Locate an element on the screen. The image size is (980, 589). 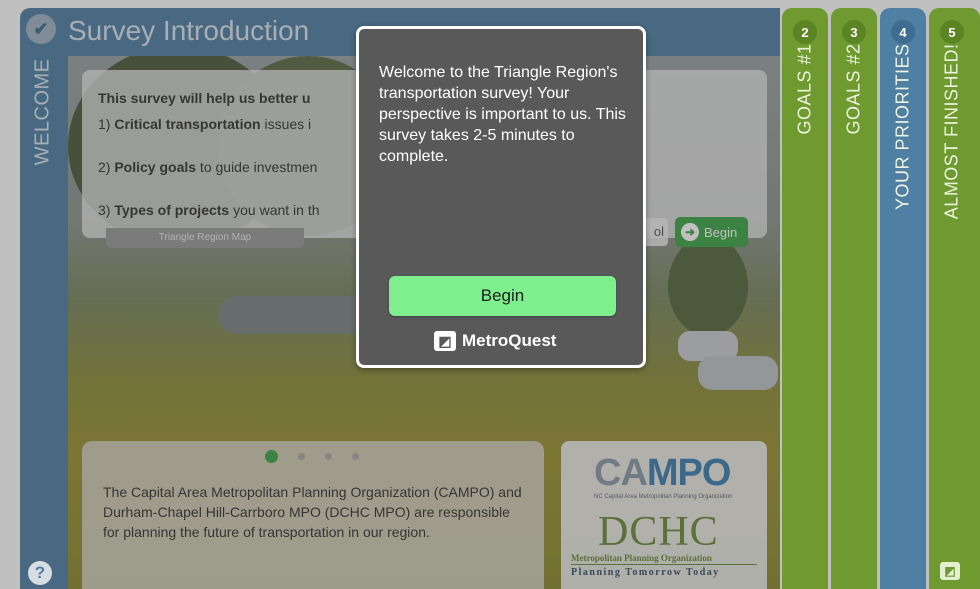
metroquest-mark-icon: ◩ is located at coordinates (445, 341).